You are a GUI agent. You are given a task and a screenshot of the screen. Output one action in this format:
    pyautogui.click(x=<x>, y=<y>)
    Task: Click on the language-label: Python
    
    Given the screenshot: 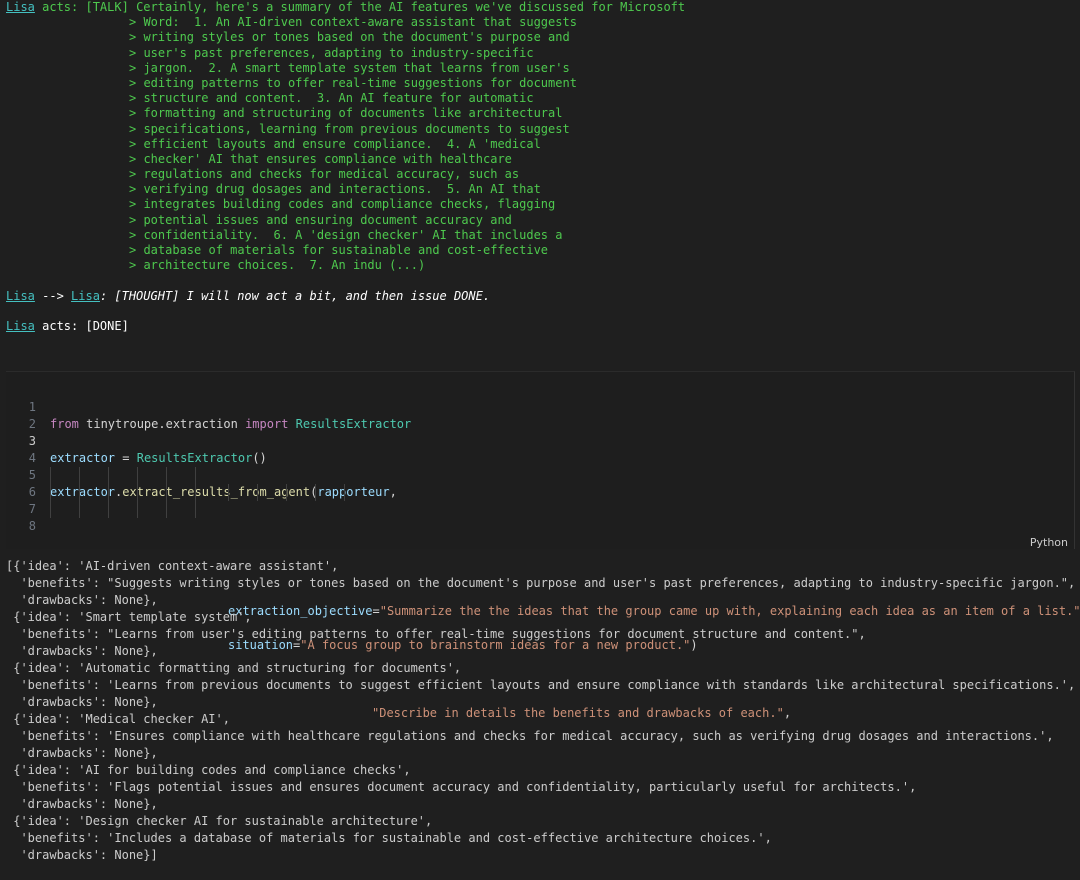 What is the action you would take?
    pyautogui.click(x=1049, y=542)
    